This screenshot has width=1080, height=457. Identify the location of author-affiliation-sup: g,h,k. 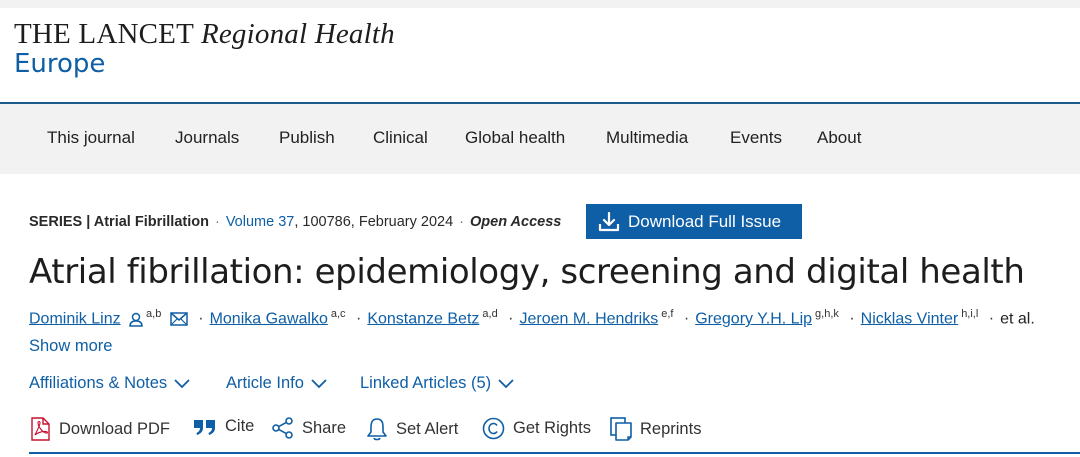
(827, 314).